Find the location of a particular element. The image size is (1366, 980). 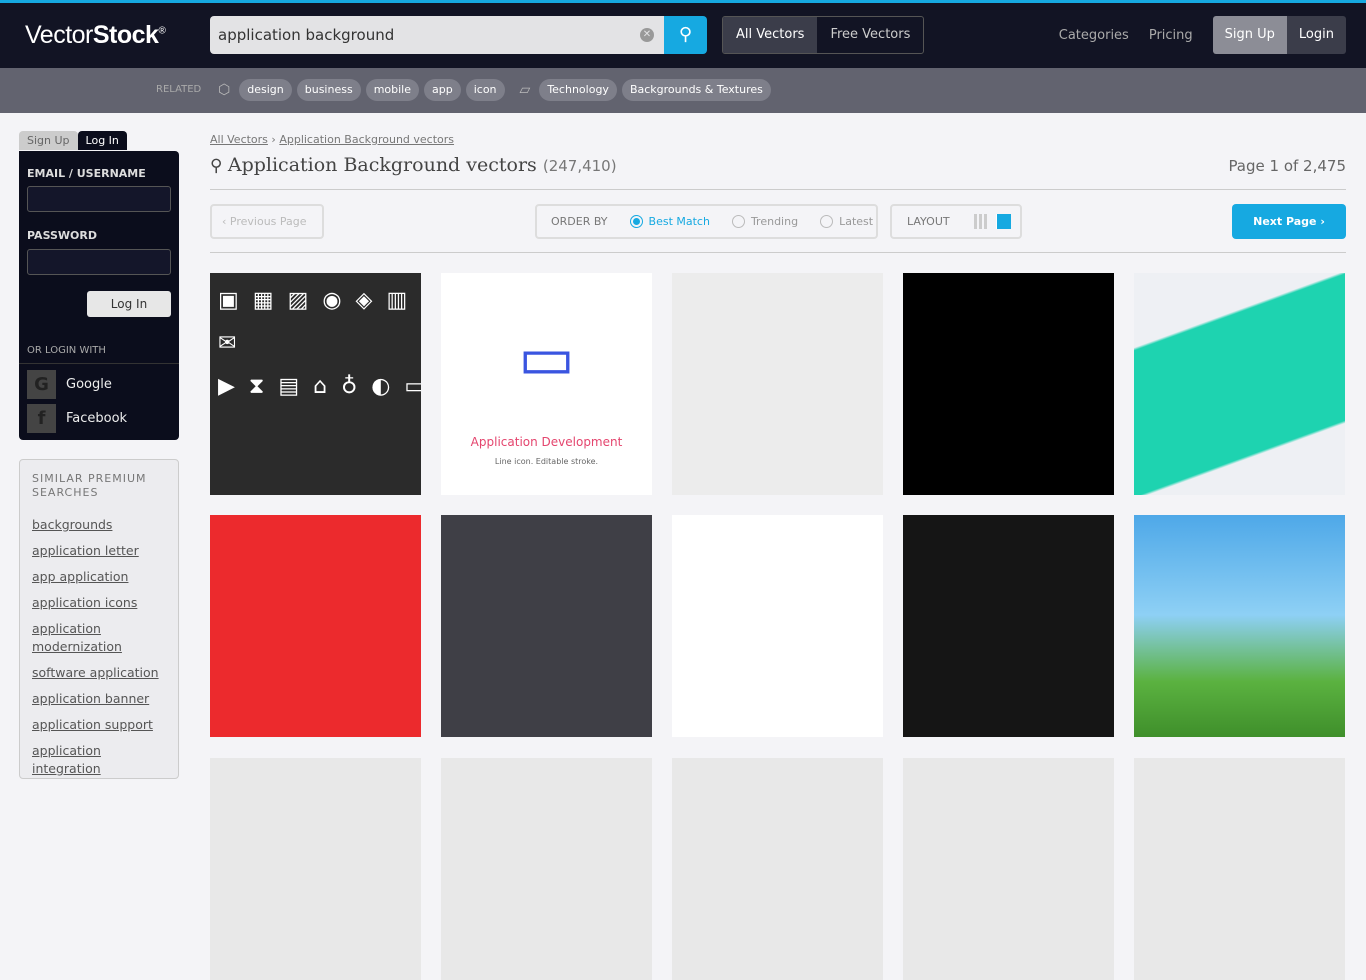

layout-picker: LAYOUT is located at coordinates (956, 221).